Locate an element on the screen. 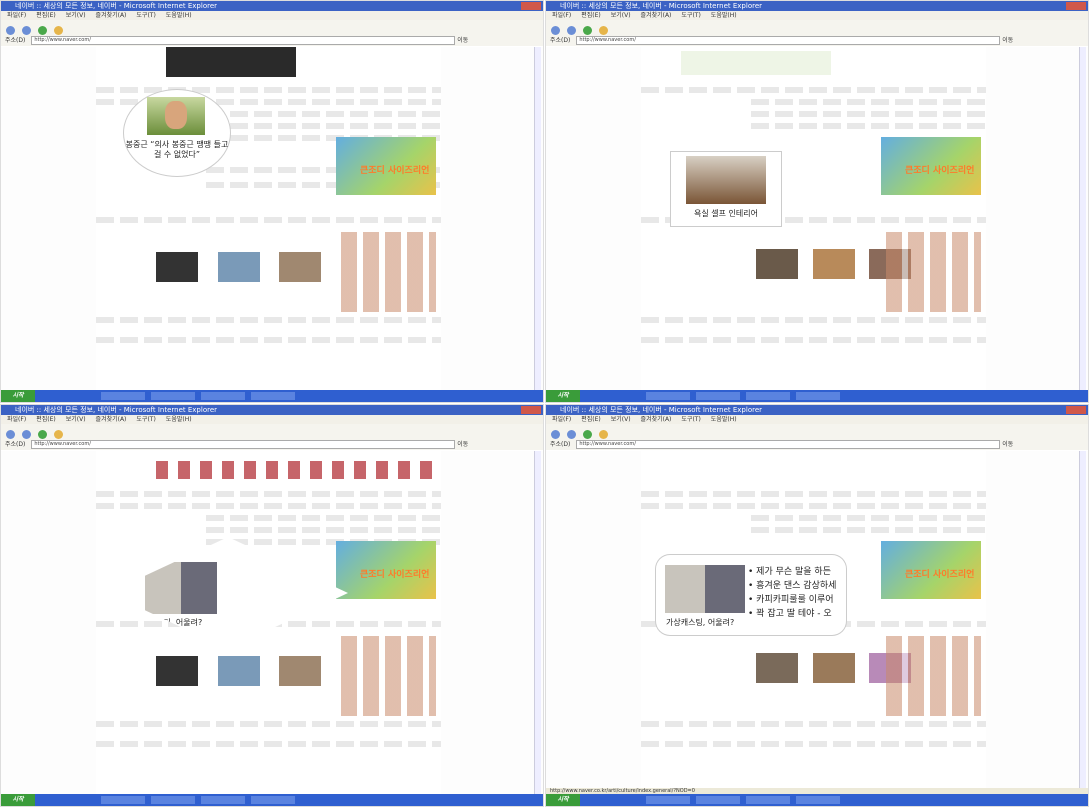 The width and height of the screenshot is (1089, 807). bullet-item: • 제가 무슨 말을 하든 is located at coordinates (796, 572).